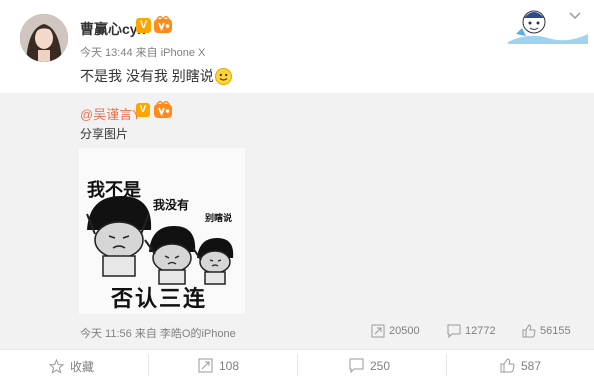 This screenshot has width=594, height=383. What do you see at coordinates (520, 365) in the screenshot?
I see `like-button: 587` at bounding box center [520, 365].